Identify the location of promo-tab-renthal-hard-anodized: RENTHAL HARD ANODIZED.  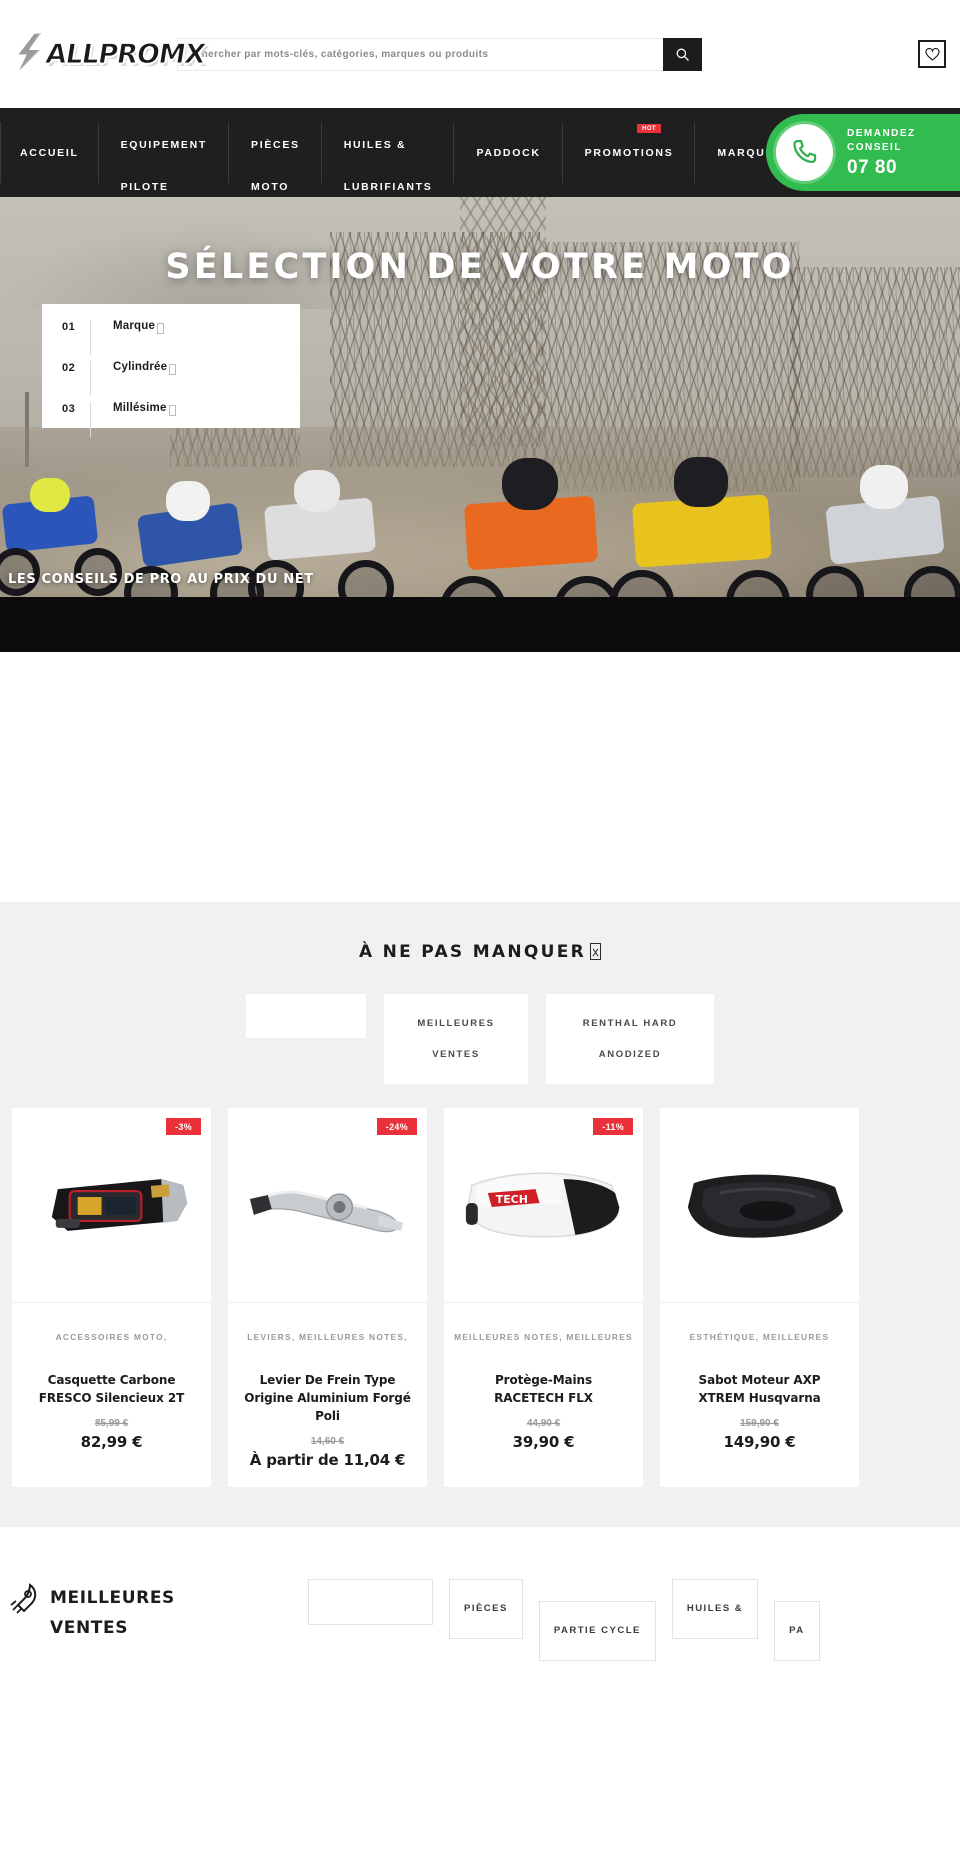
(630, 1039).